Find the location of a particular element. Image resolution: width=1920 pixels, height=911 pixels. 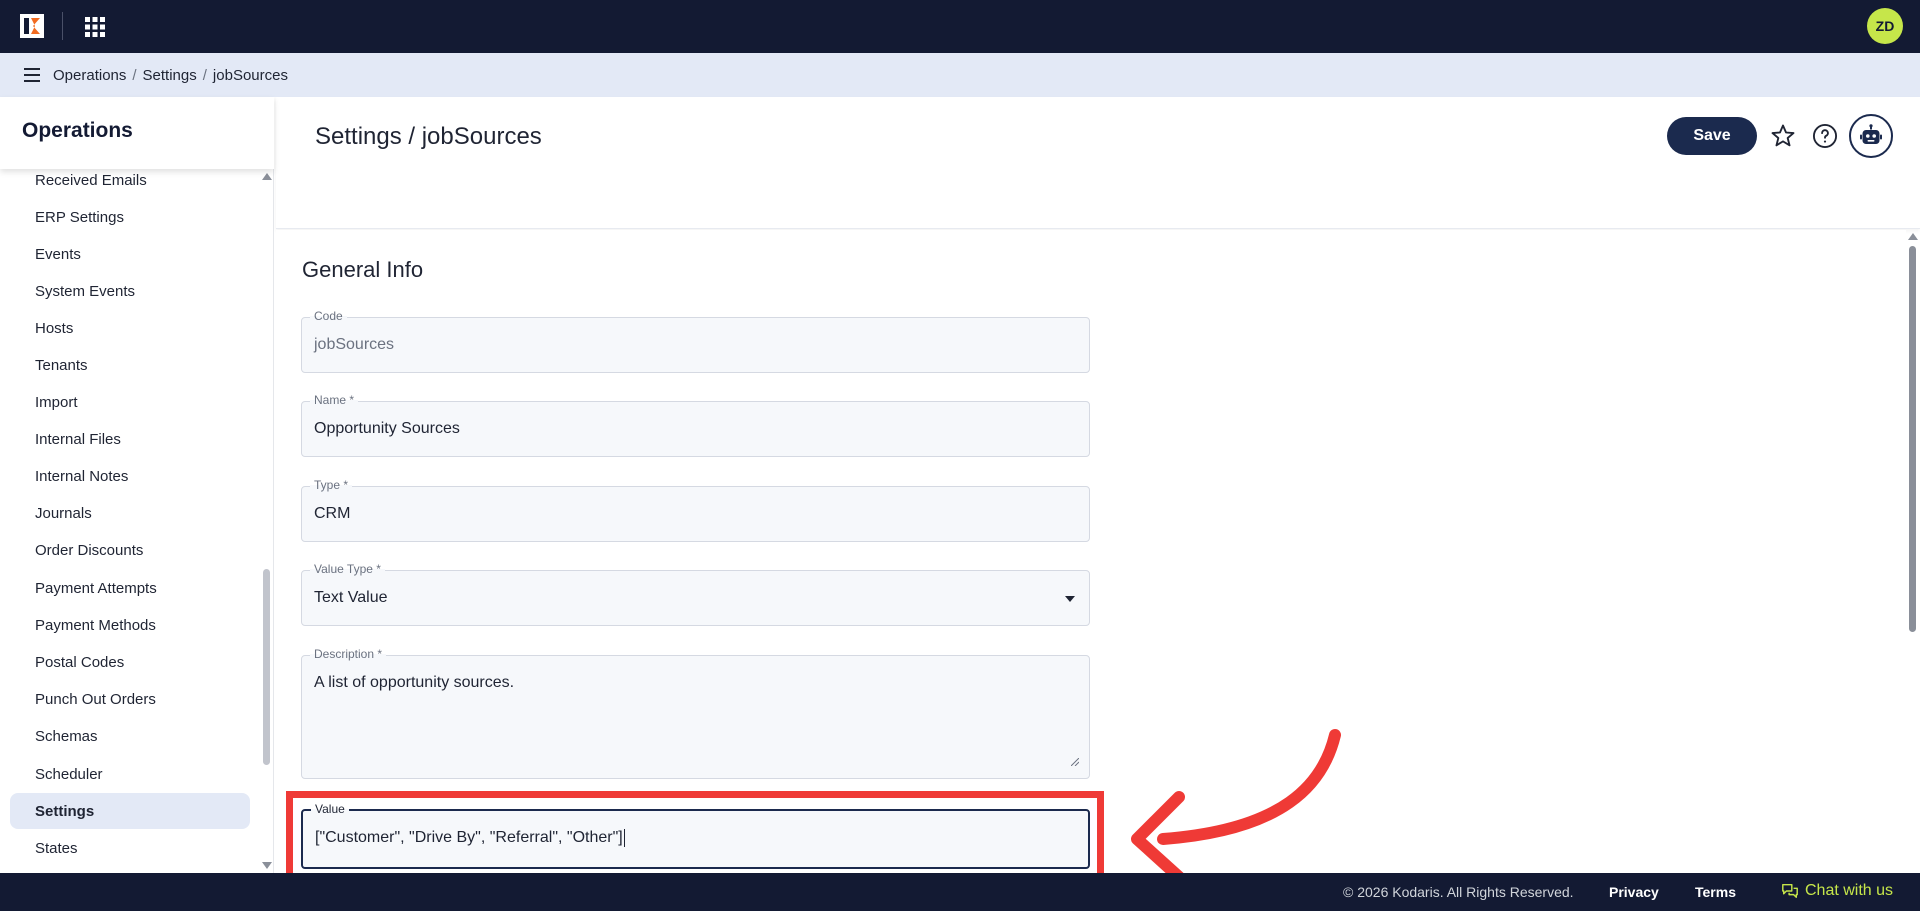

sidebar-scrollbar is located at coordinates (267, 521).